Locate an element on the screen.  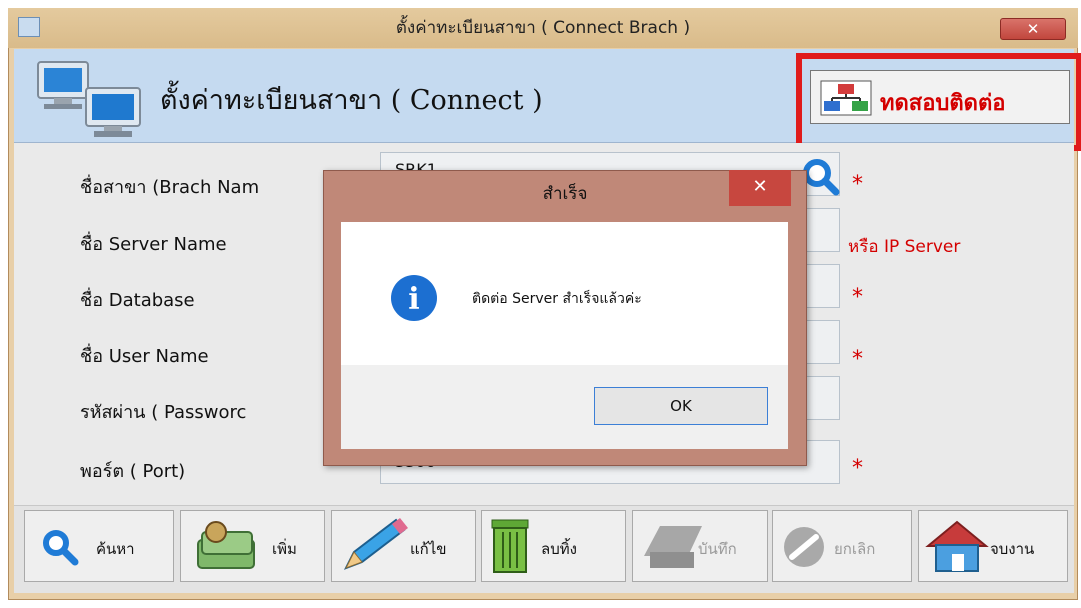
exit-button-label: จบงาน is located at coordinates (1012, 549).